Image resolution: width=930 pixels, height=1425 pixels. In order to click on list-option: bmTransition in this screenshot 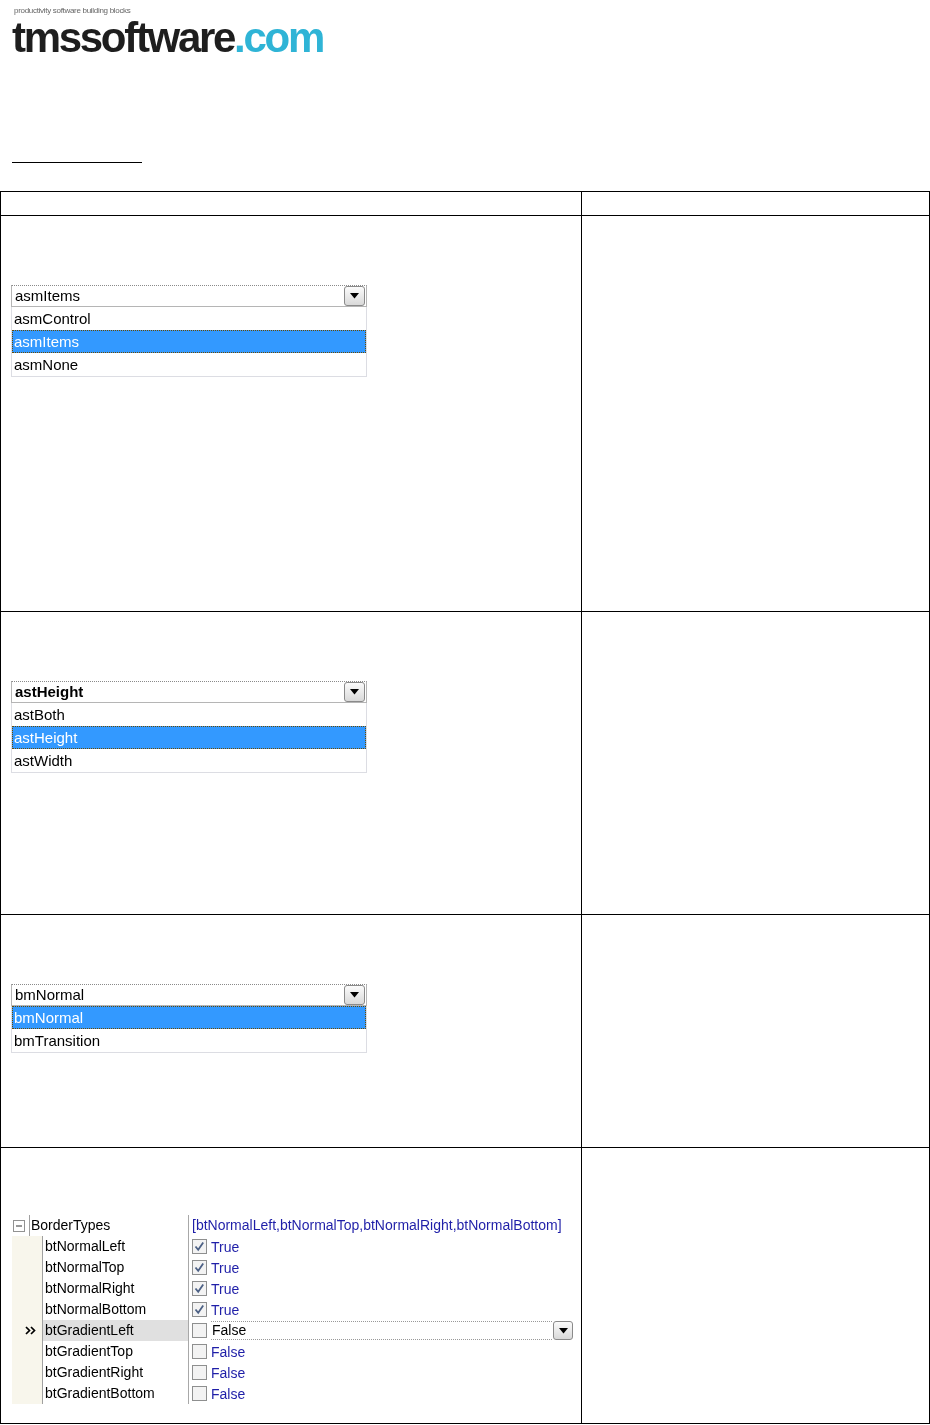, I will do `click(189, 1040)`.